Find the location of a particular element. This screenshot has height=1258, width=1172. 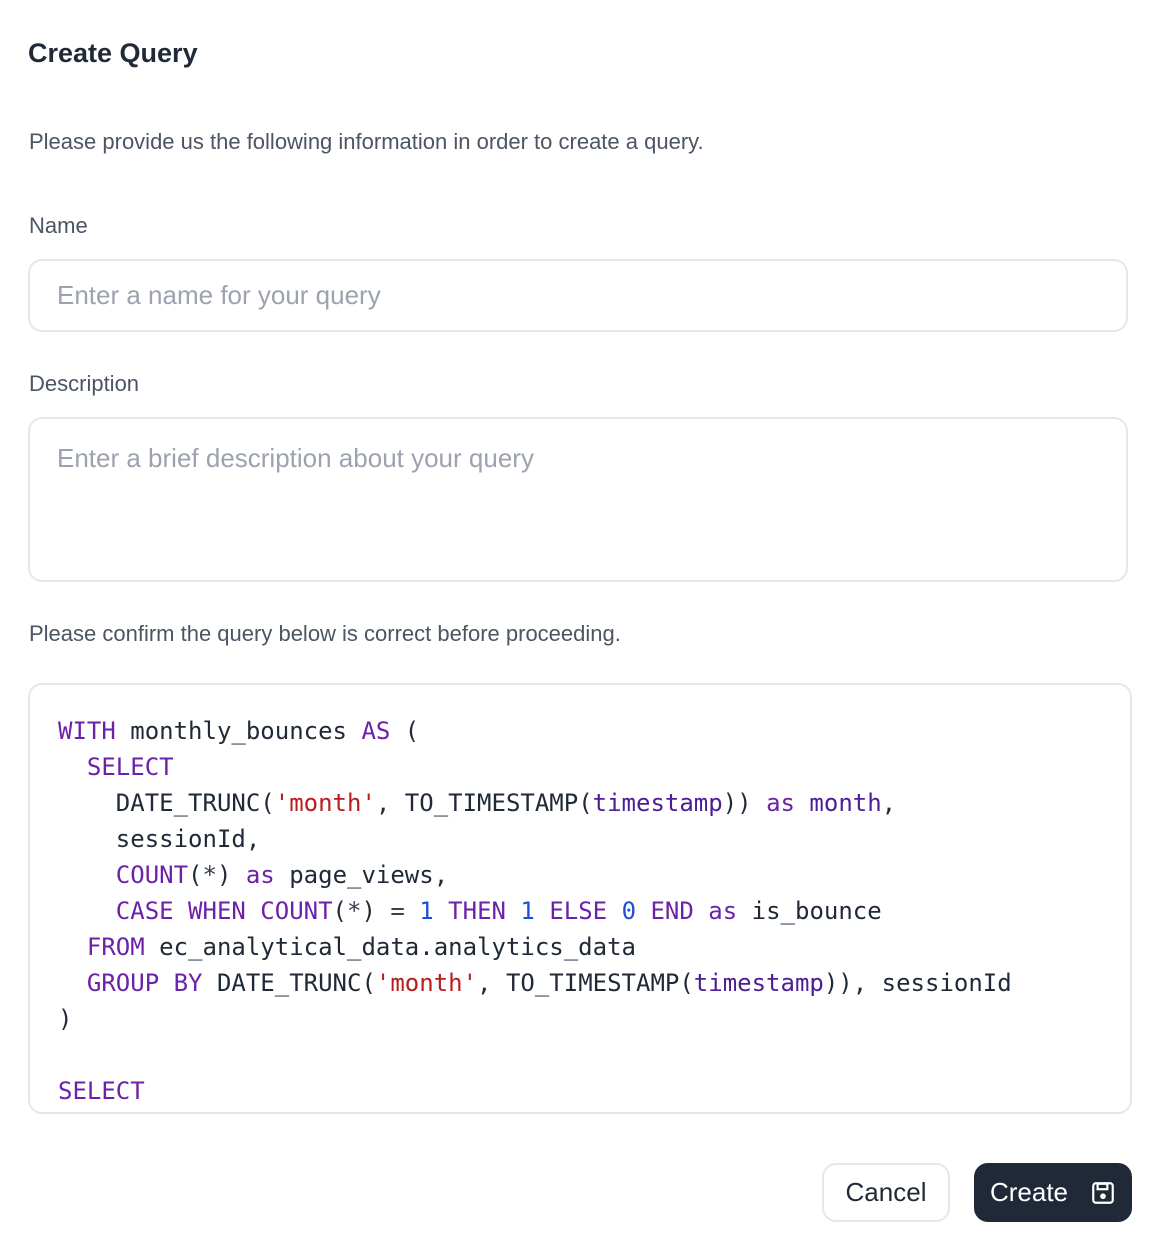

name-input is located at coordinates (578, 295).